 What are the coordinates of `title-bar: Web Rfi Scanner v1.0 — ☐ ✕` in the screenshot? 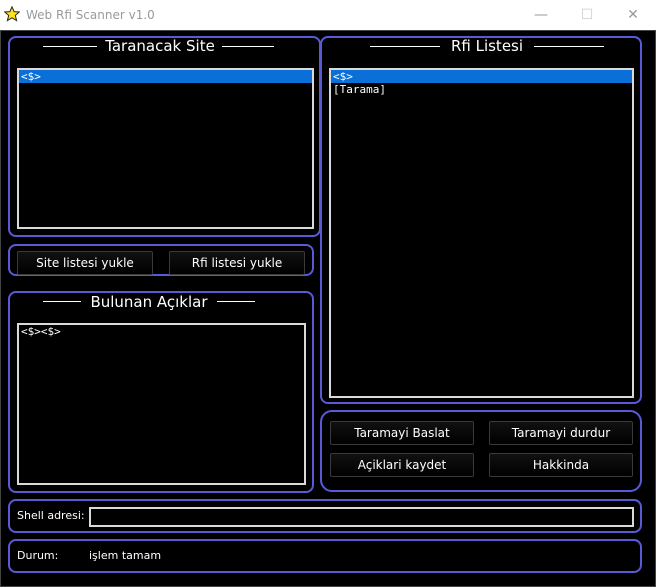 It's located at (328, 15).